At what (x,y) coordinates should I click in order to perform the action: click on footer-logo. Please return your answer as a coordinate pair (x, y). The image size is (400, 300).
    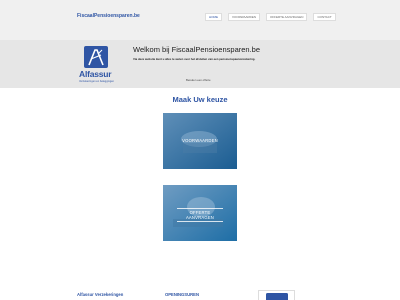
    Looking at the image, I should click on (276, 295).